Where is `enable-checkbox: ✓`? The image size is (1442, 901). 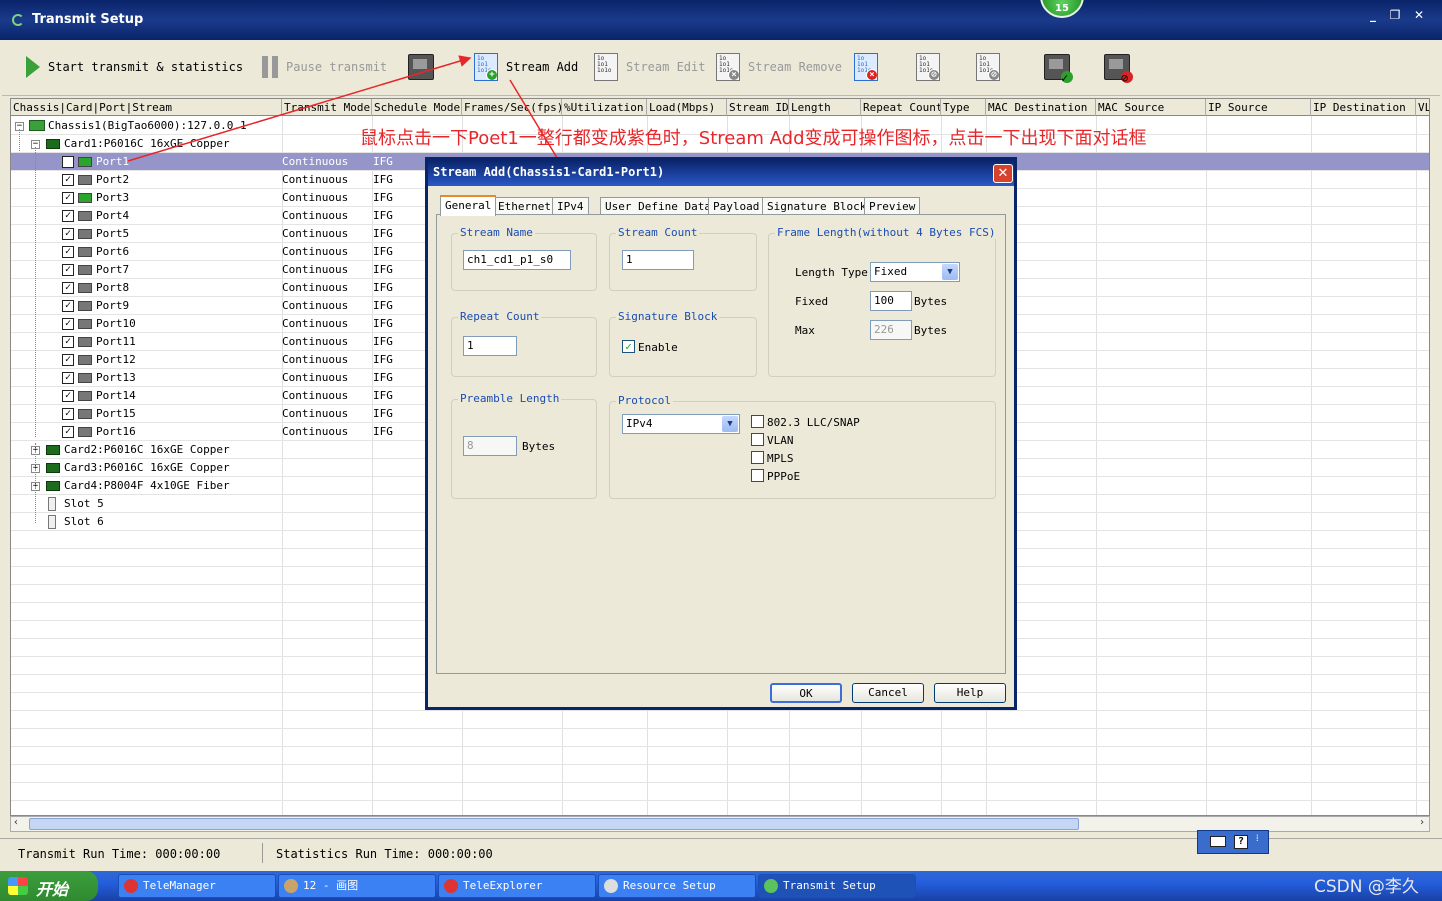 enable-checkbox: ✓ is located at coordinates (628, 346).